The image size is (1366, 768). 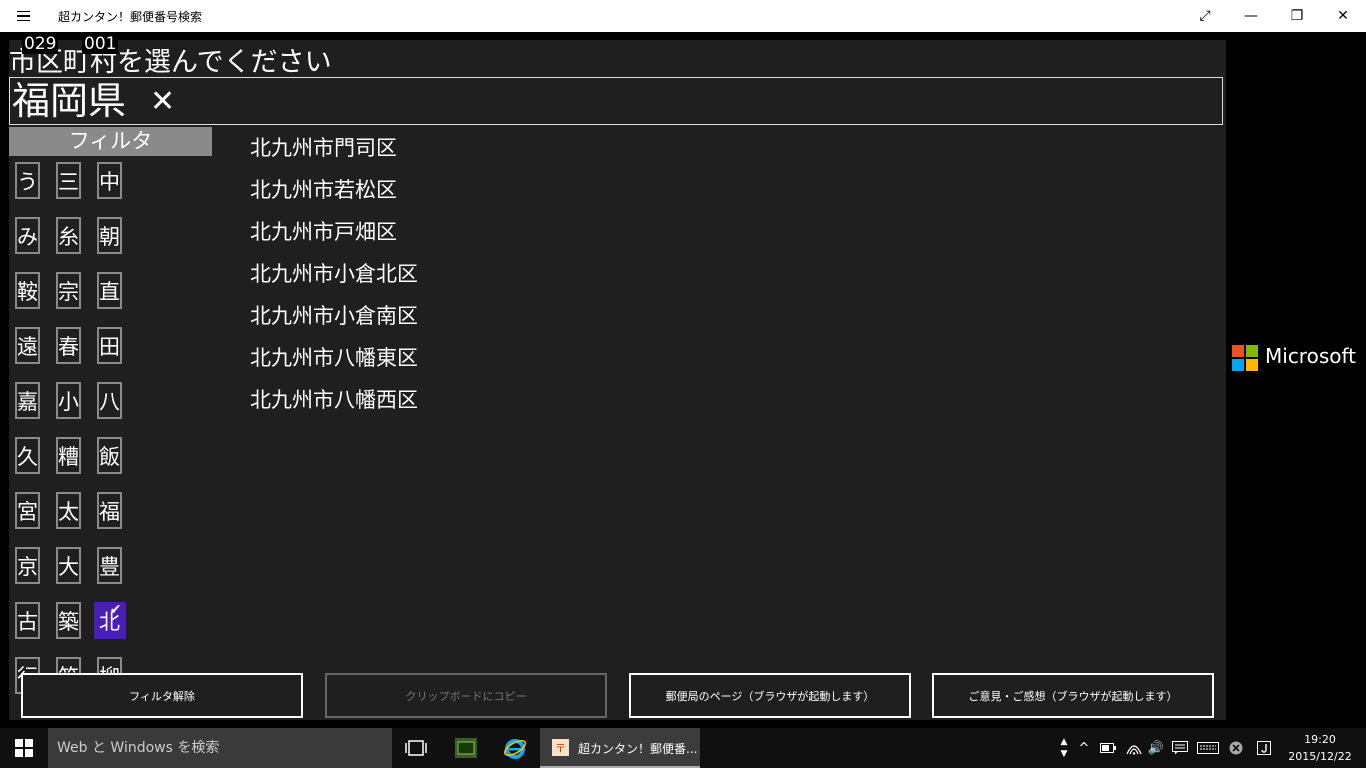 I want to click on filter-char: 古, so click(x=27, y=621).